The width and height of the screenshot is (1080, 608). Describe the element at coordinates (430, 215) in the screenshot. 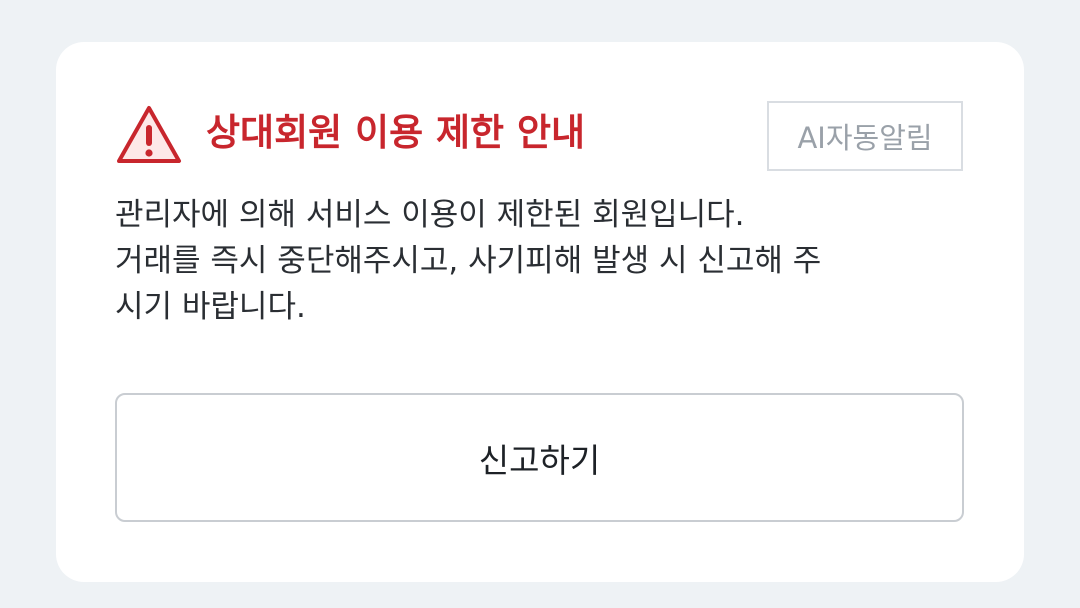

I see `notice-message-line: 관리자에 의해 서비스 이용이 제한된 회원입니다.` at that location.